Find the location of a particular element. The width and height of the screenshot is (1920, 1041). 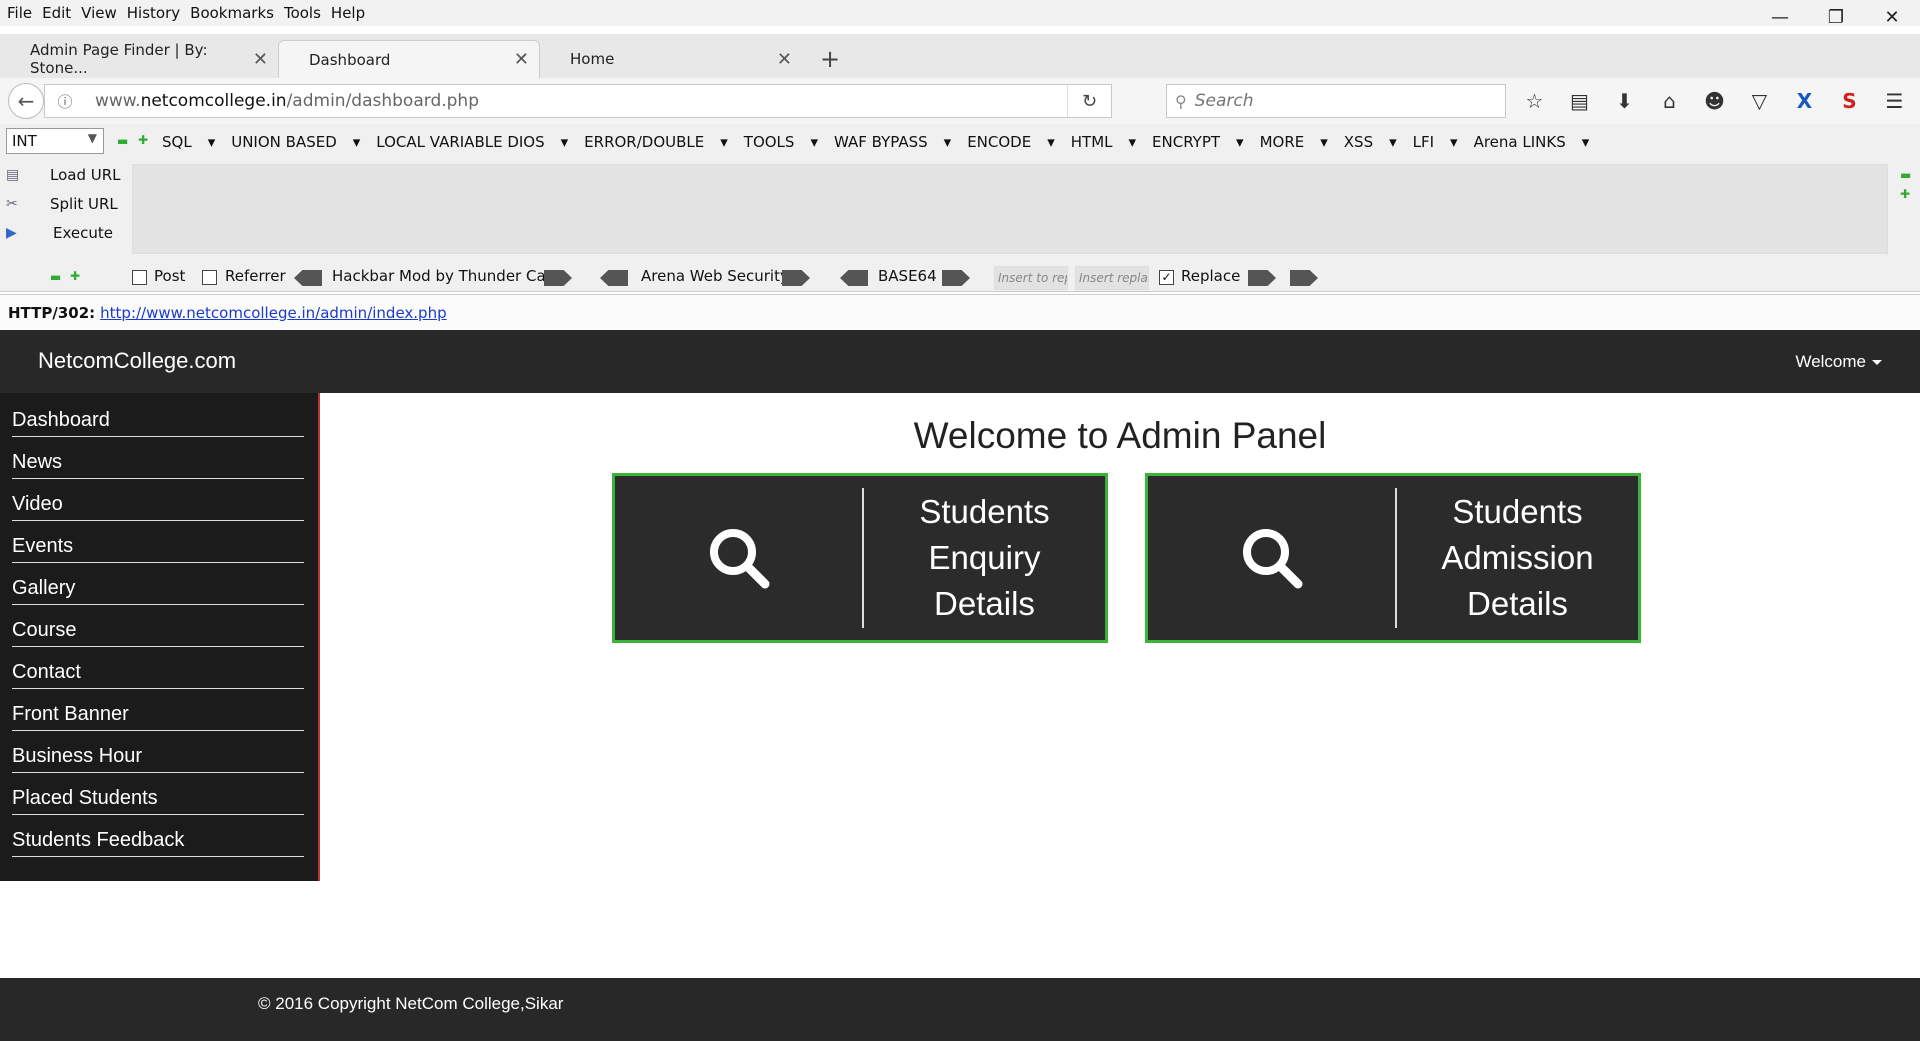

hackbar-menu-encrypt: ENCRYPT ▾ is located at coordinates (1198, 142).